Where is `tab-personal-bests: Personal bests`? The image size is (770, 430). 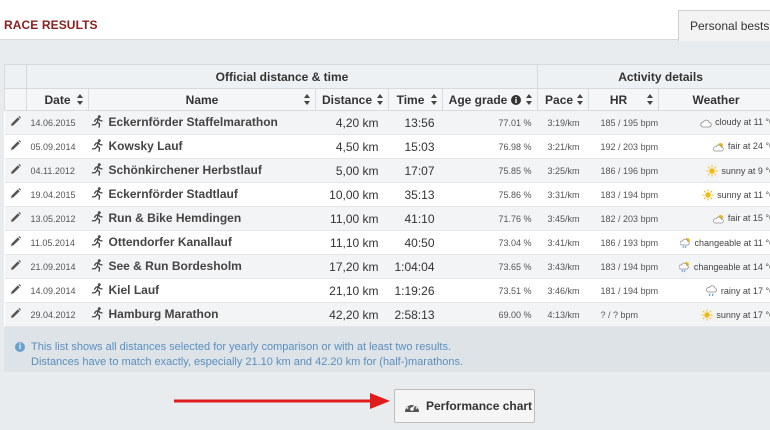 tab-personal-bests: Personal bests is located at coordinates (724, 25).